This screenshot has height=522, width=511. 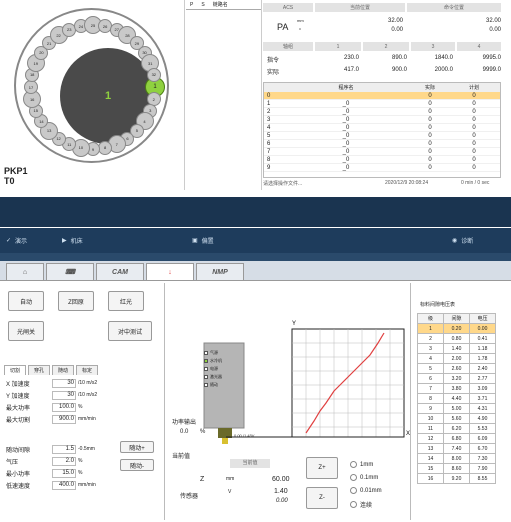 I want to click on sensor-row: 15 8.60 7.90, so click(x=456, y=468).